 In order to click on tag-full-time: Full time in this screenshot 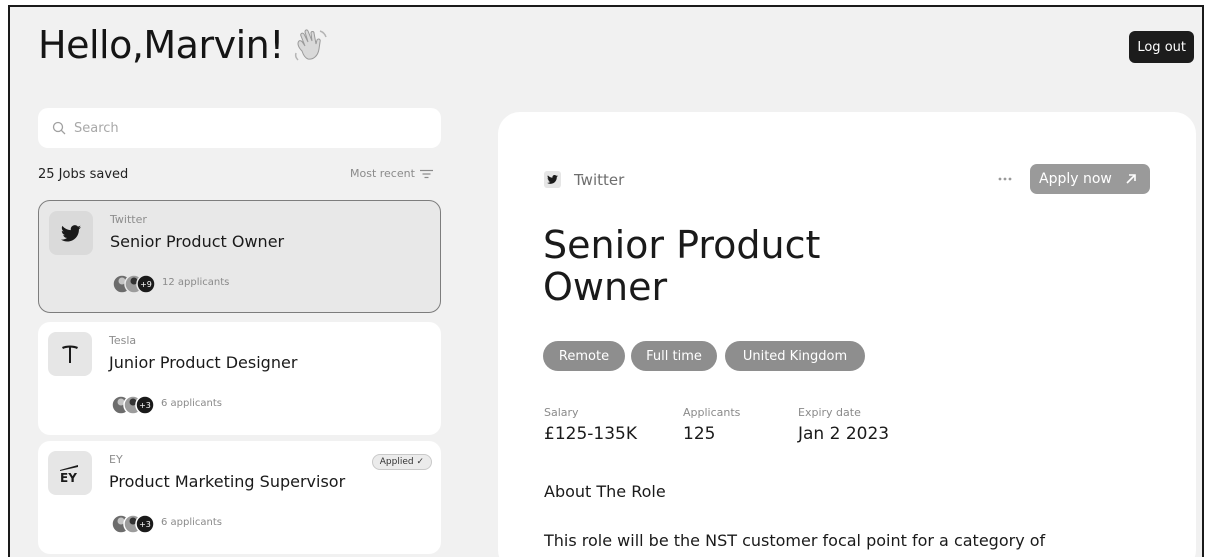, I will do `click(674, 356)`.